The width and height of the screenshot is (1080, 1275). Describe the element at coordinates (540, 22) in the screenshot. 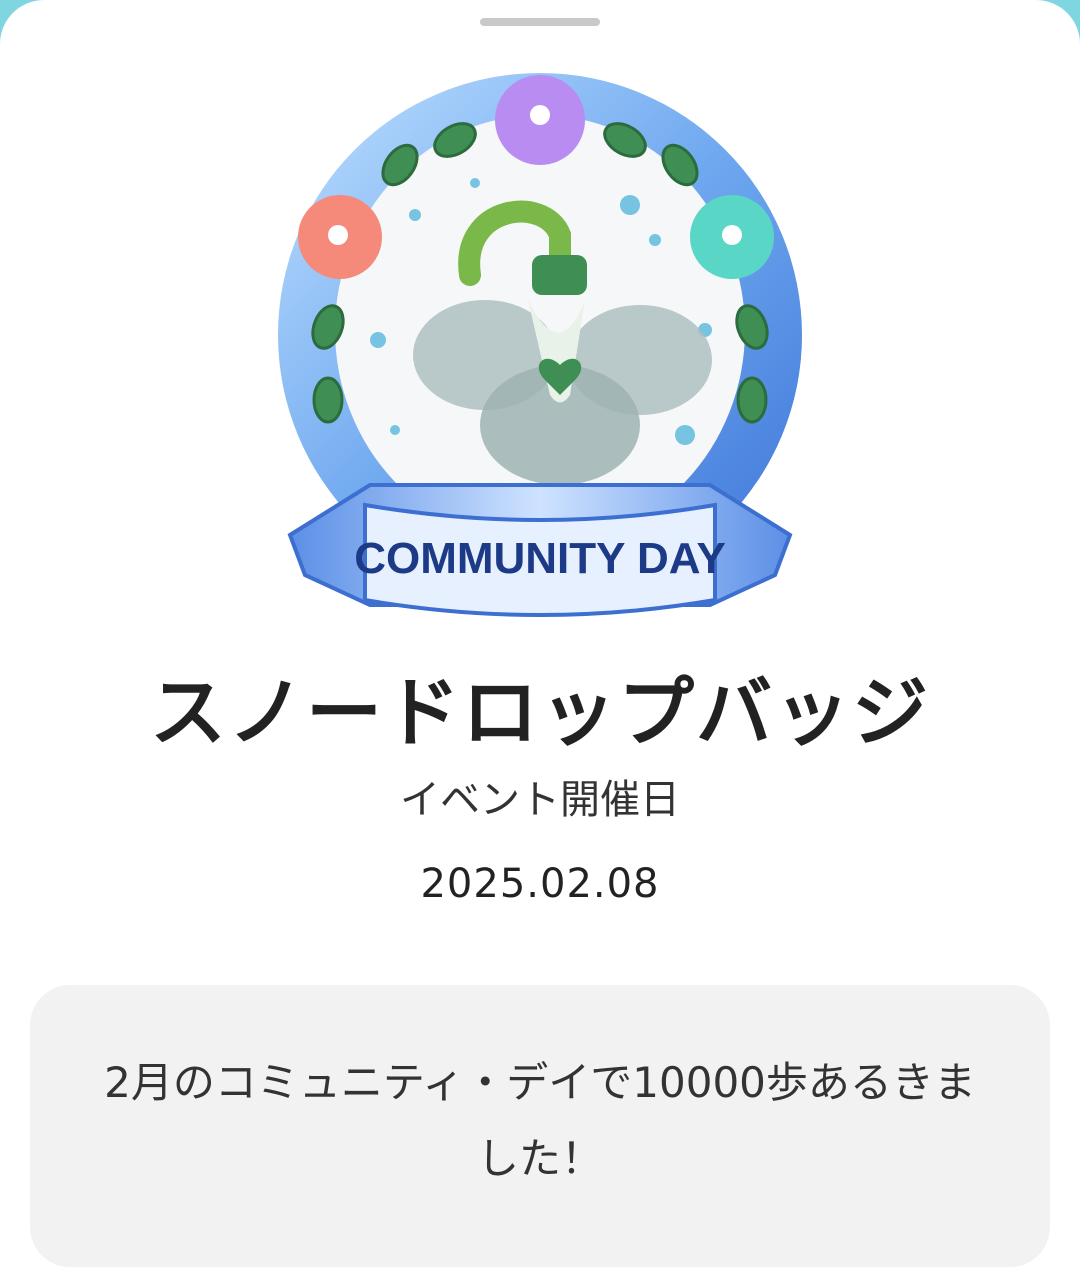

I see `drag-handle` at that location.